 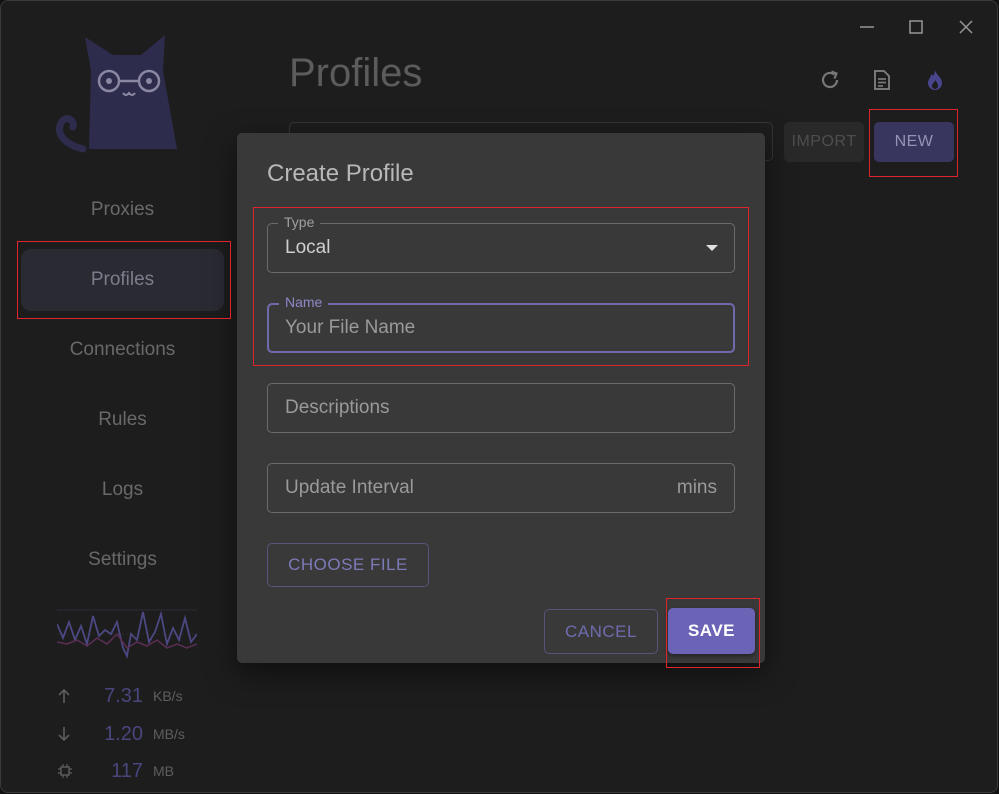 I want to click on type-label: Type, so click(x=299, y=222).